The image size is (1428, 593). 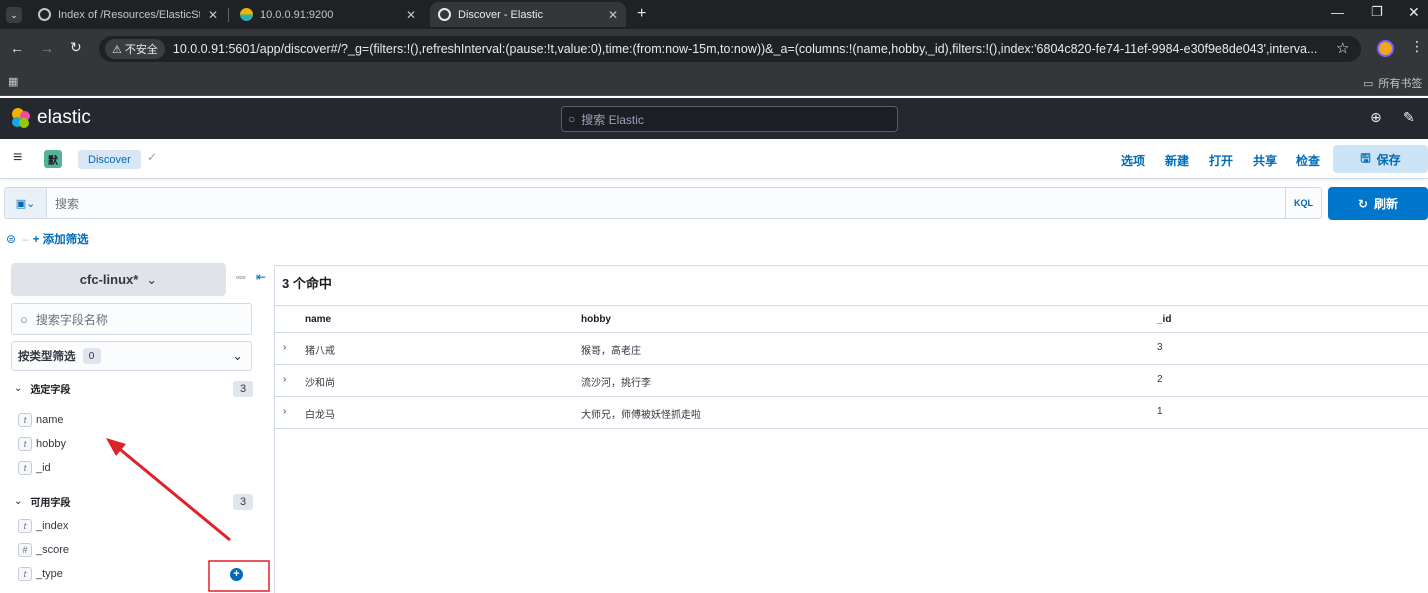 I want to click on sidebar-options-icon: ▫▫▫, so click(x=241, y=277).